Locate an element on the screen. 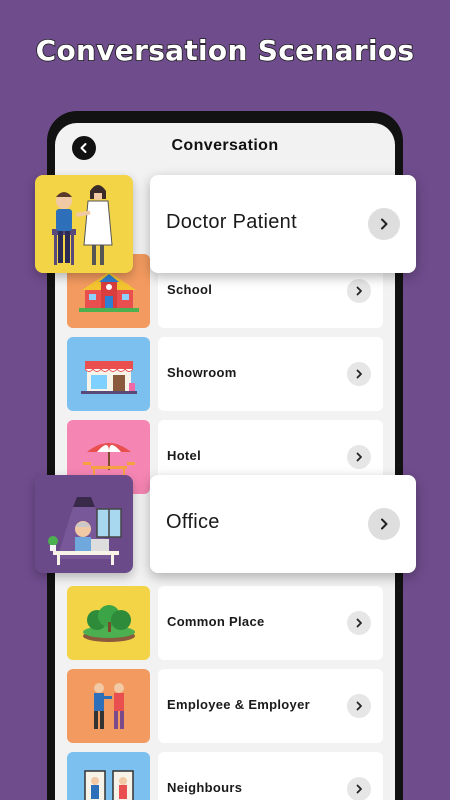  list-item-label: School is located at coordinates (190, 289).